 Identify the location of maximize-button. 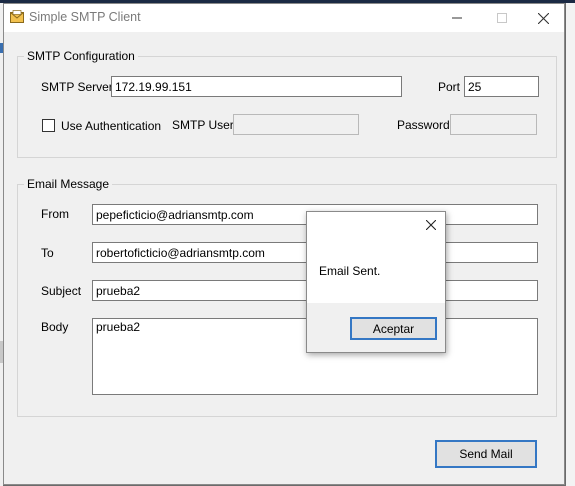
(502, 18).